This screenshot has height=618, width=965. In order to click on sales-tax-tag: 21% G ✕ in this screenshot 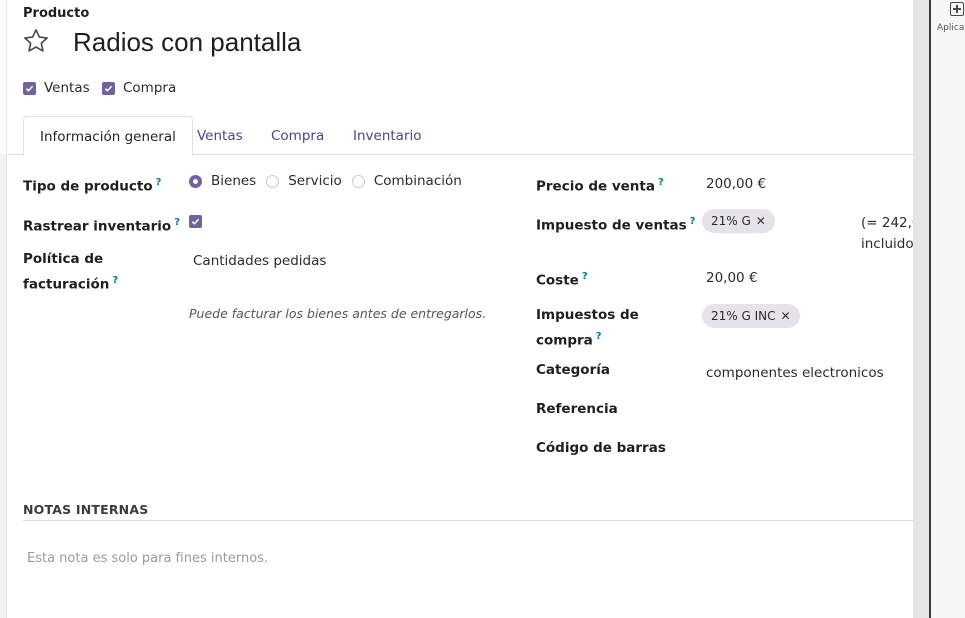, I will do `click(738, 221)`.